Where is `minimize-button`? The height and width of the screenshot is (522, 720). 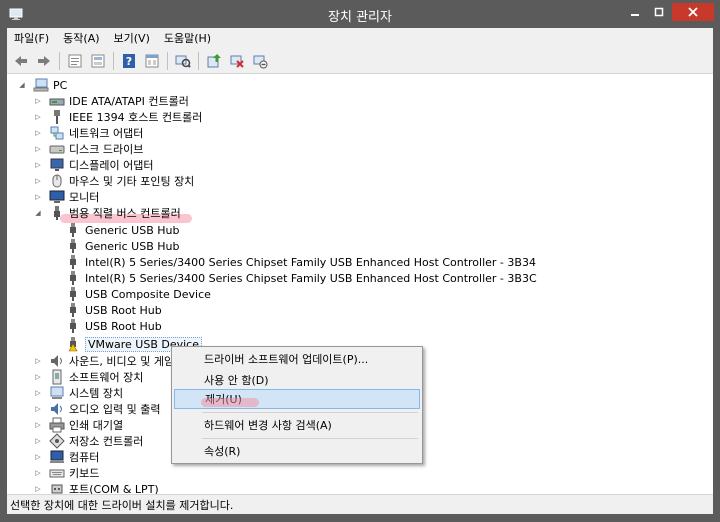 minimize-button is located at coordinates (635, 12).